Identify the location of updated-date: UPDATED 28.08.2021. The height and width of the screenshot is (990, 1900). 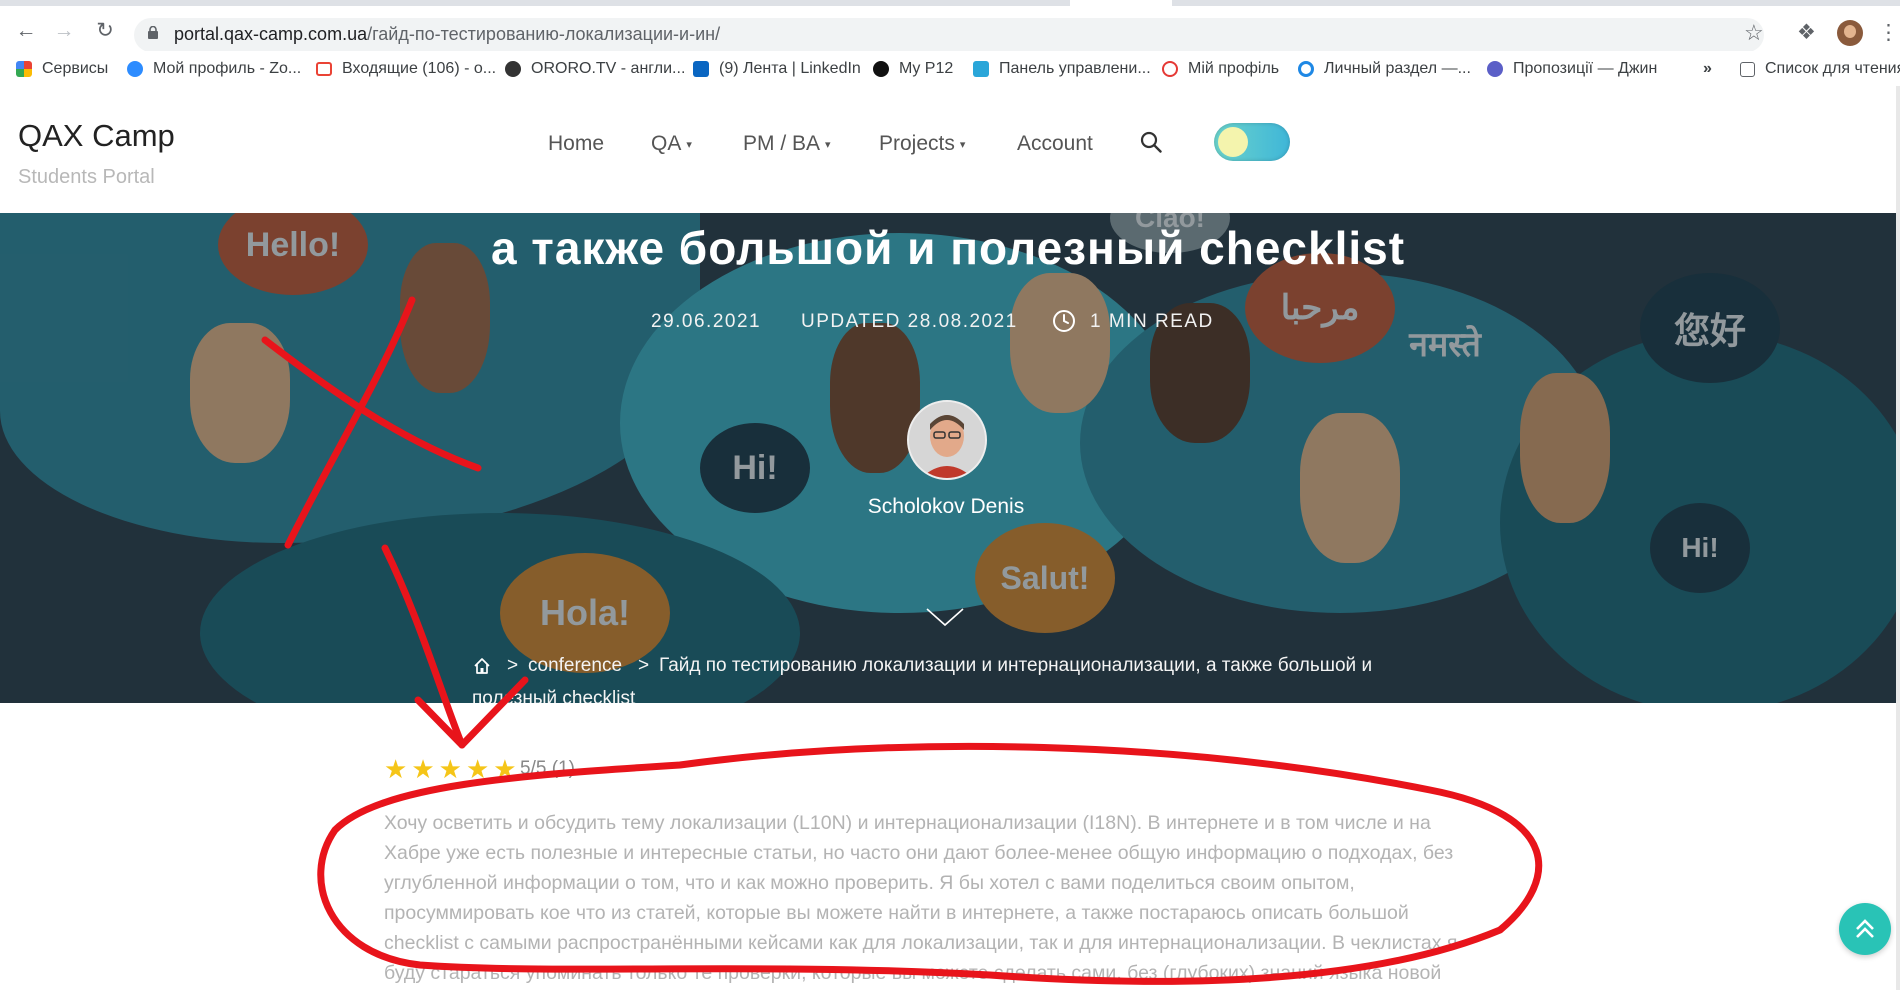
(909, 321).